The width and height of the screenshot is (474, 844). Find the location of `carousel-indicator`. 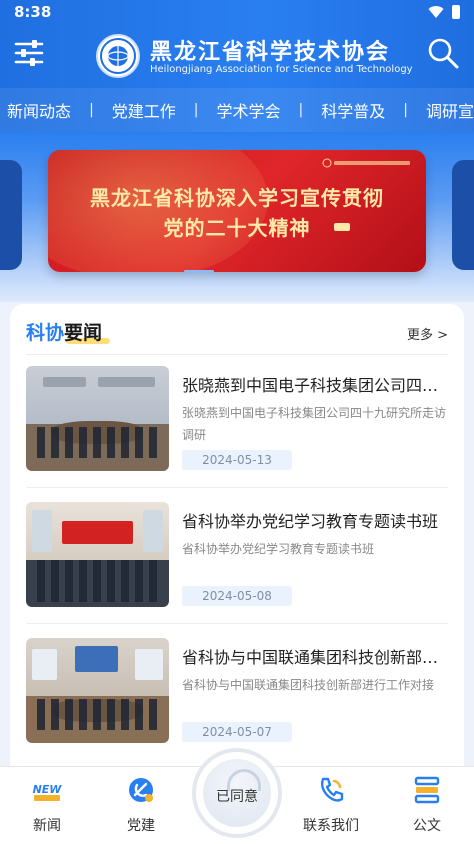

carousel-indicator is located at coordinates (199, 271).